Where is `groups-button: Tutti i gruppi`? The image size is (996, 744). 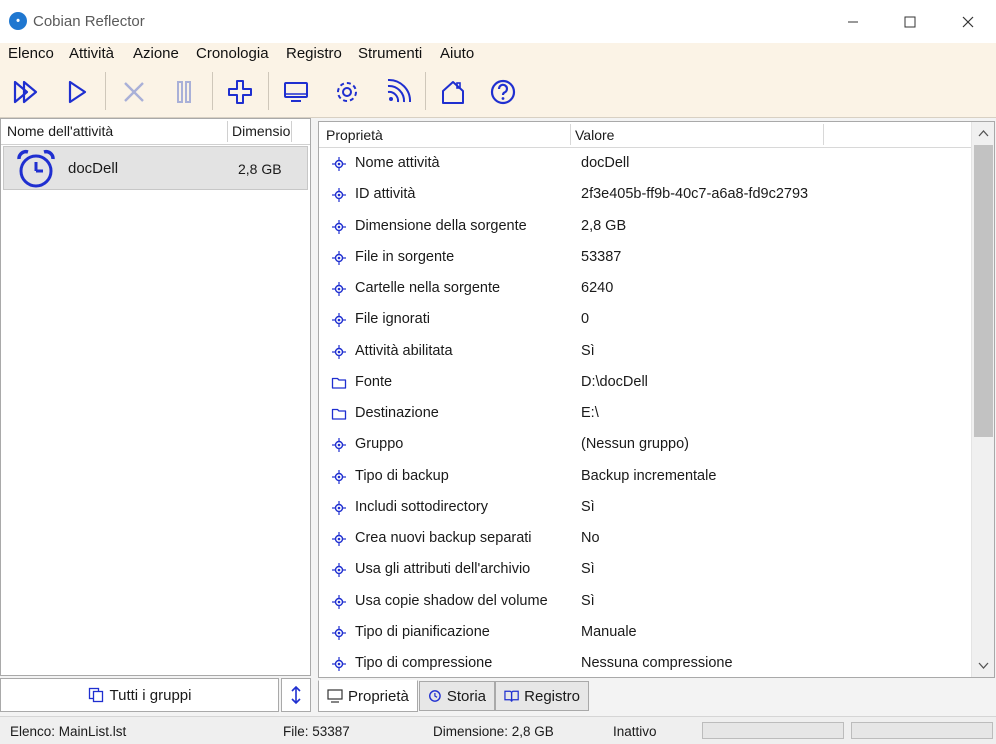 groups-button: Tutti i gruppi is located at coordinates (139, 695).